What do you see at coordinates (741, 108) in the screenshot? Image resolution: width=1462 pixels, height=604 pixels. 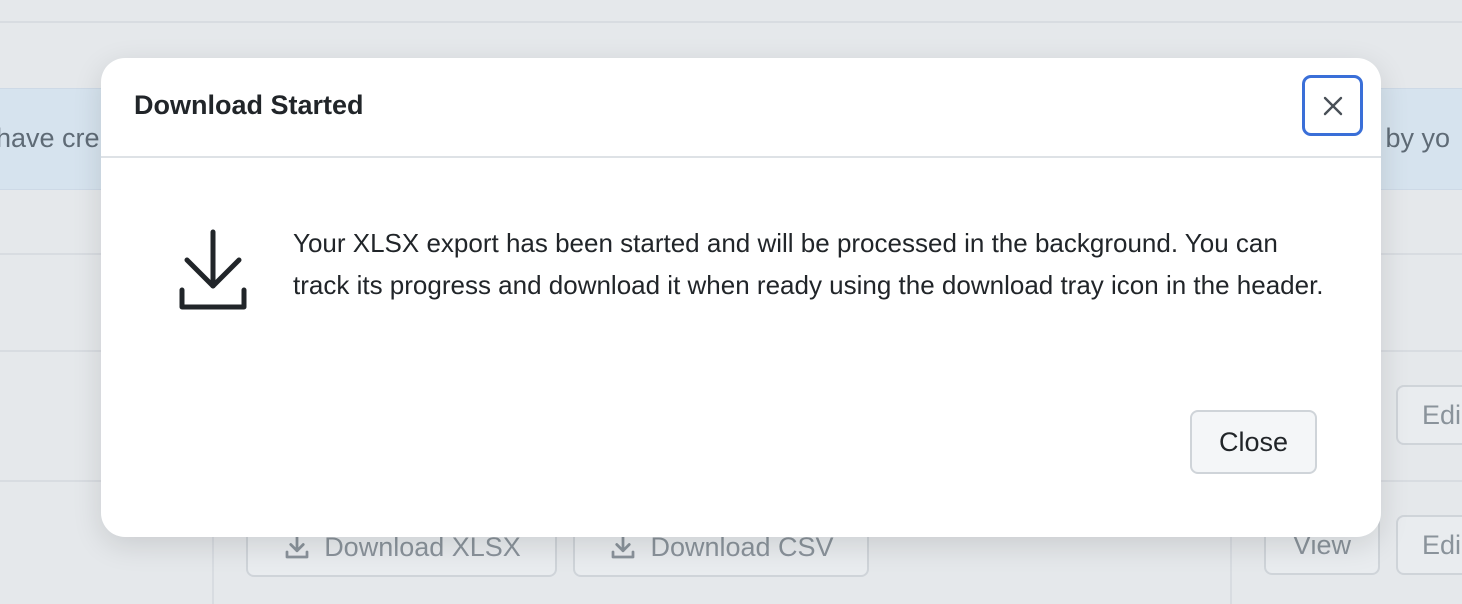 I see `modal-header: Download Started` at bounding box center [741, 108].